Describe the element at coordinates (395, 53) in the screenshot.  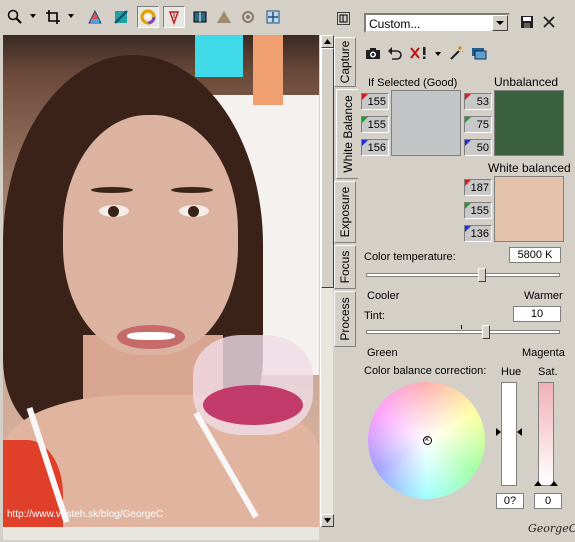
I see `undo-icon` at that location.